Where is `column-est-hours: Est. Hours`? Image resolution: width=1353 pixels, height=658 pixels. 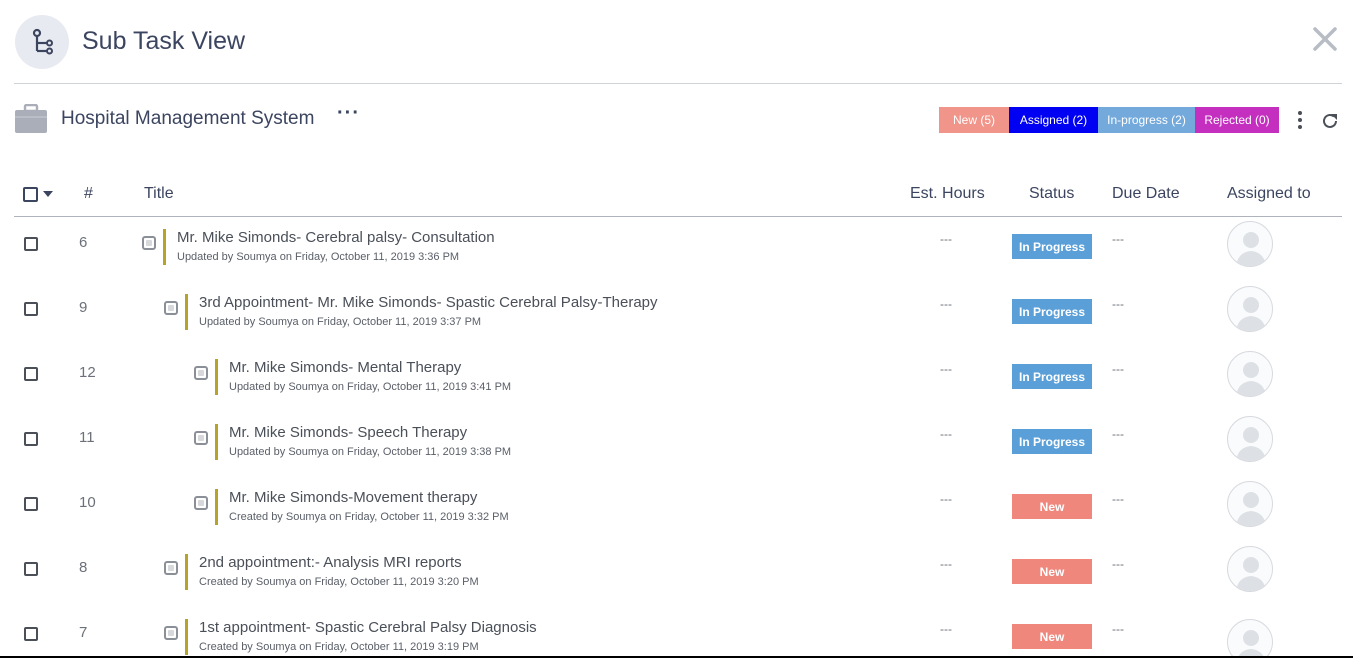 column-est-hours: Est. Hours is located at coordinates (947, 194).